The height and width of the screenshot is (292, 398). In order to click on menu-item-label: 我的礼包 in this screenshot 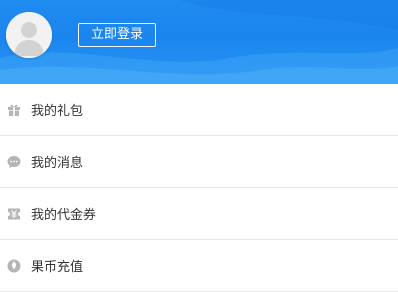, I will do `click(57, 111)`.